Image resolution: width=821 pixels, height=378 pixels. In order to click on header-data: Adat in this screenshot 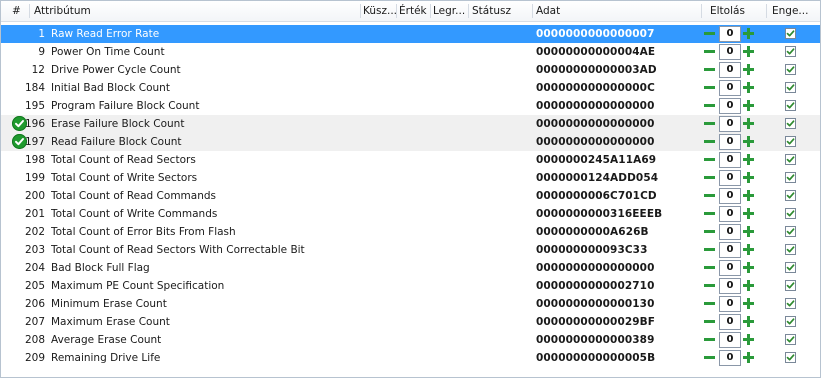, I will do `click(616, 11)`.